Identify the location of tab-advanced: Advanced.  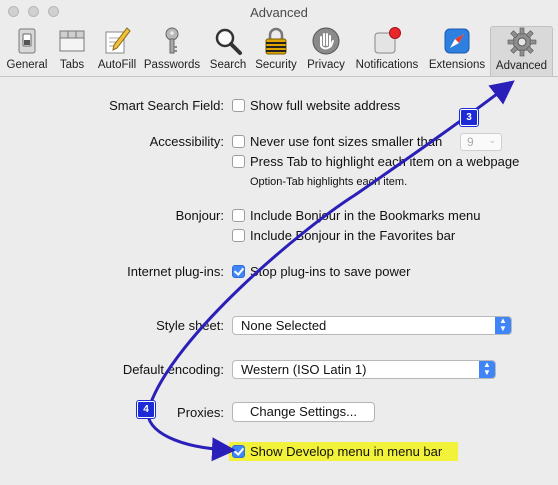
(521, 51).